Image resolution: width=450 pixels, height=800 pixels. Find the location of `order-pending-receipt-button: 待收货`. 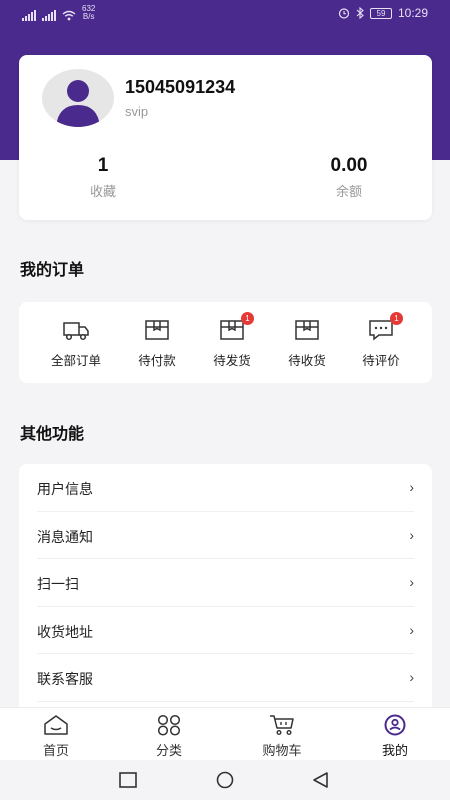

order-pending-receipt-button: 待收货 is located at coordinates (307, 343).